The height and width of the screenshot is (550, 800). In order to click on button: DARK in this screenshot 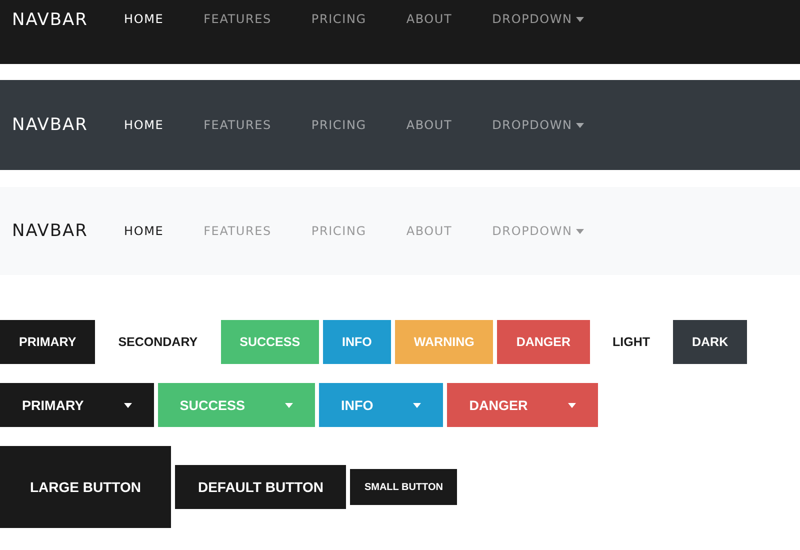, I will do `click(710, 342)`.